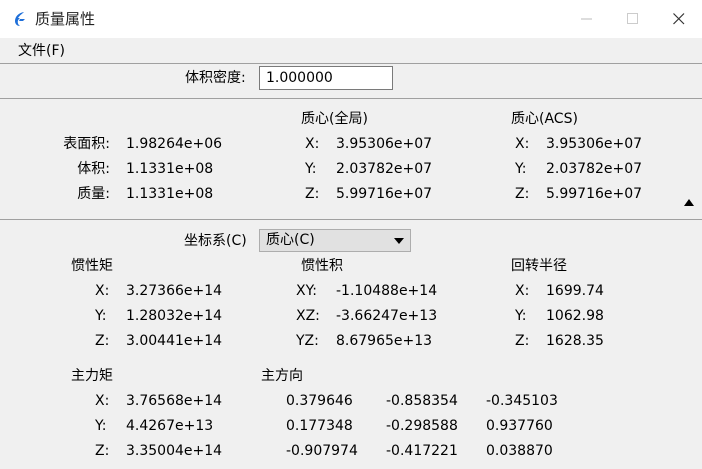  What do you see at coordinates (521, 169) in the screenshot?
I see `acs-axis-label: Y:` at bounding box center [521, 169].